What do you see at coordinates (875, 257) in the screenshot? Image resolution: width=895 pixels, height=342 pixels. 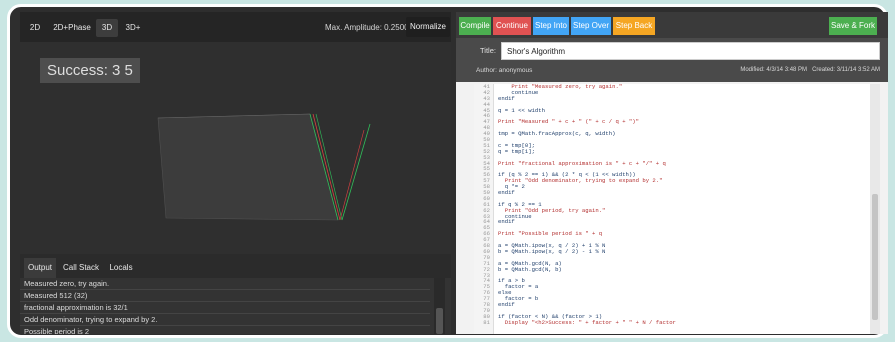 I see `editor-scroll-thumb` at bounding box center [875, 257].